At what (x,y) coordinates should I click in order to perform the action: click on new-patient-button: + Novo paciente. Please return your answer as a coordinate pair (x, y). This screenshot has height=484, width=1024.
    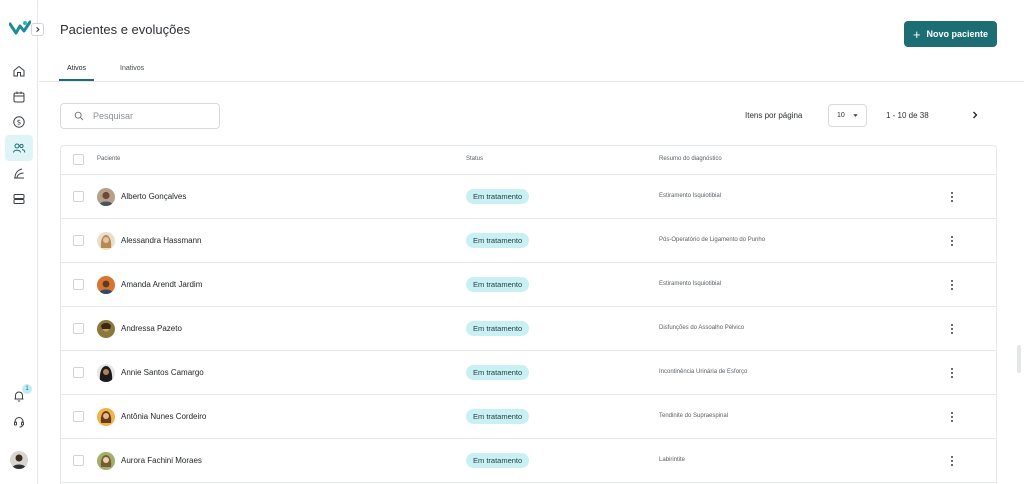
    Looking at the image, I should click on (950, 34).